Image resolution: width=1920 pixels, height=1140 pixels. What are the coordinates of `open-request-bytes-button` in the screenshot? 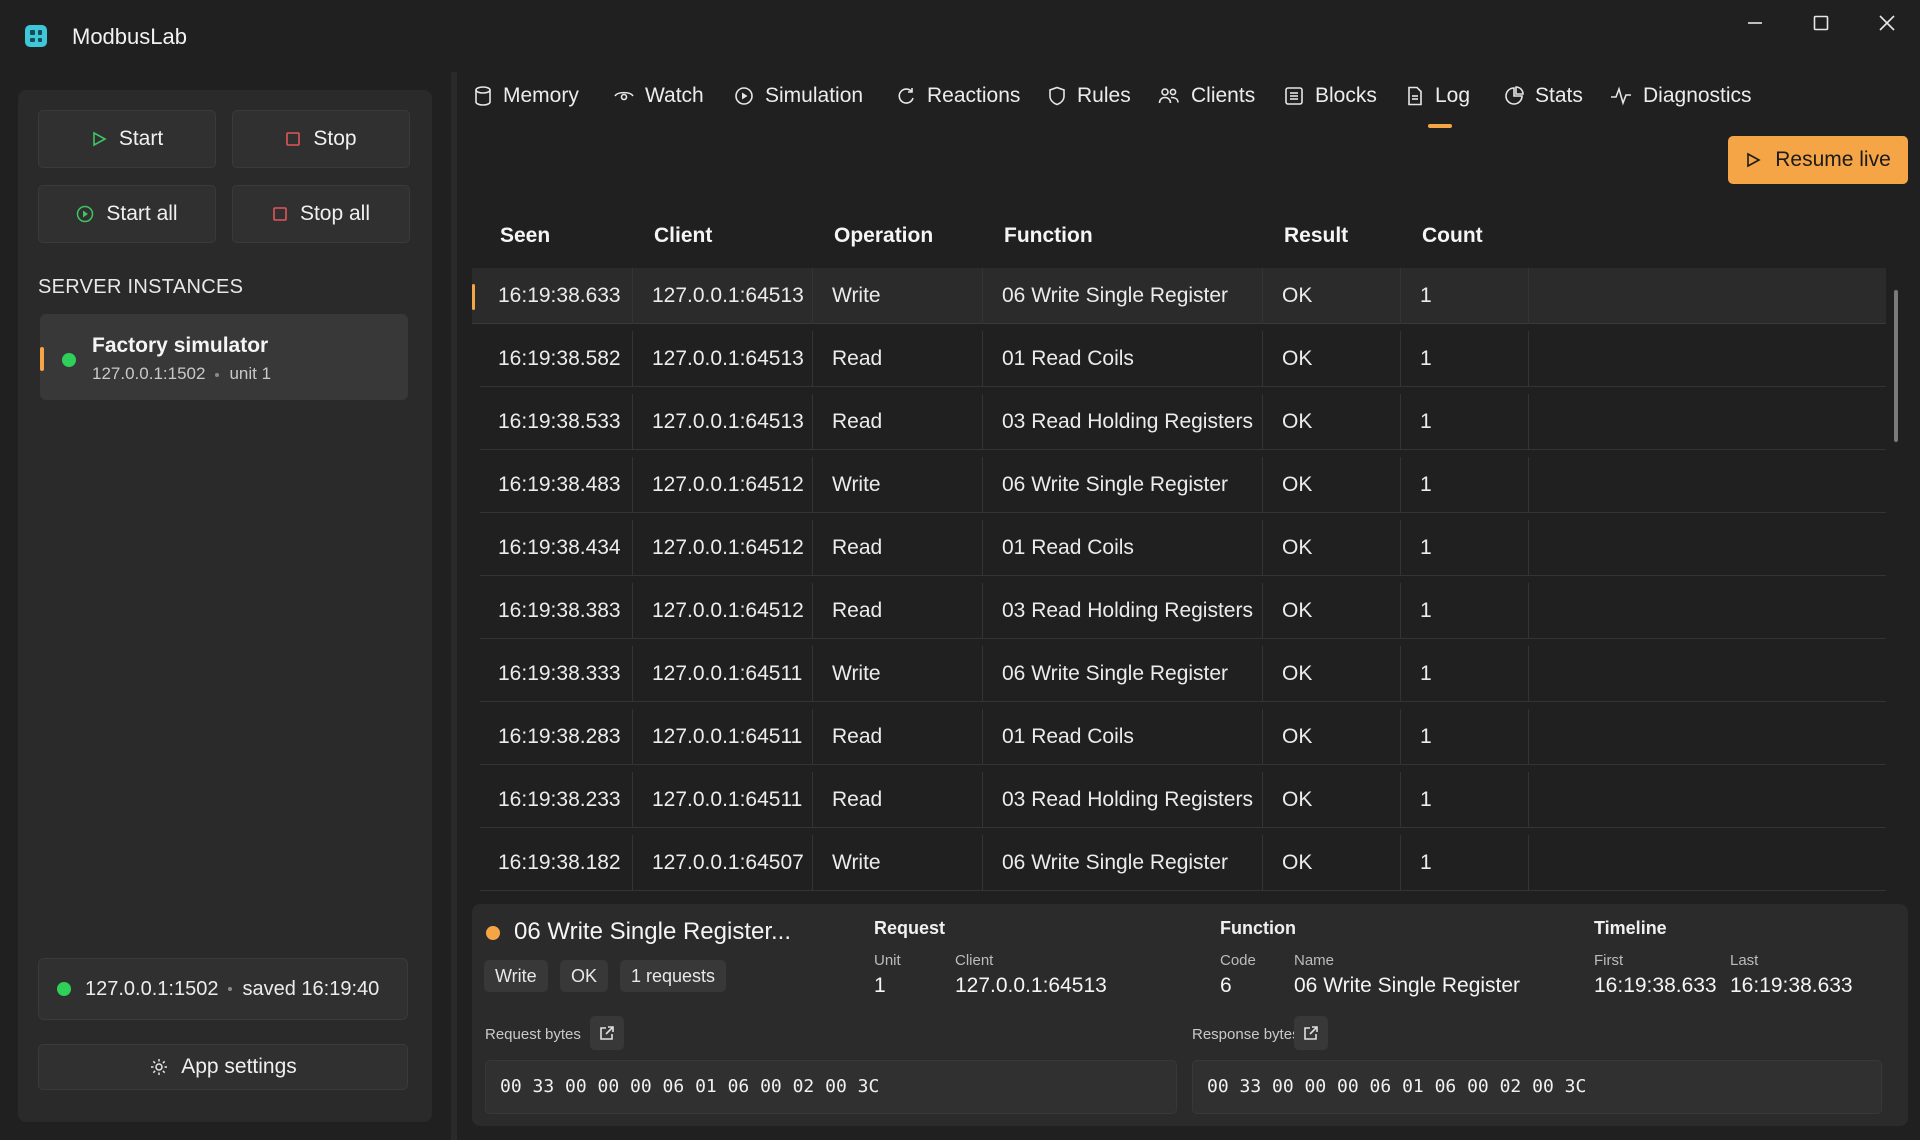 It's located at (607, 1033).